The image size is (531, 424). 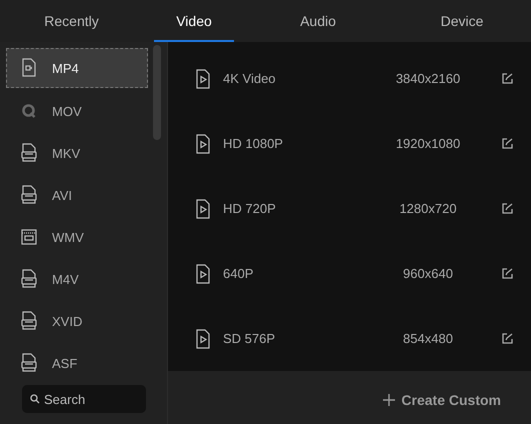 What do you see at coordinates (428, 78) in the screenshot?
I see `resolution: 3840x2160` at bounding box center [428, 78].